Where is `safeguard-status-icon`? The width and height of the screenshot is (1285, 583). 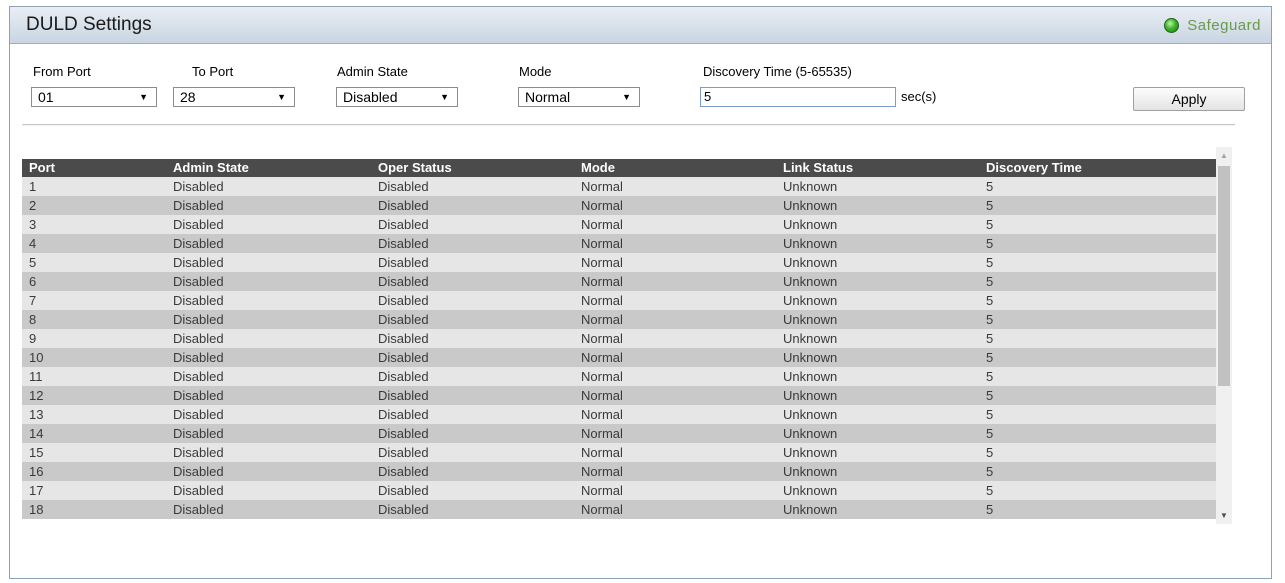 safeguard-status-icon is located at coordinates (1172, 25).